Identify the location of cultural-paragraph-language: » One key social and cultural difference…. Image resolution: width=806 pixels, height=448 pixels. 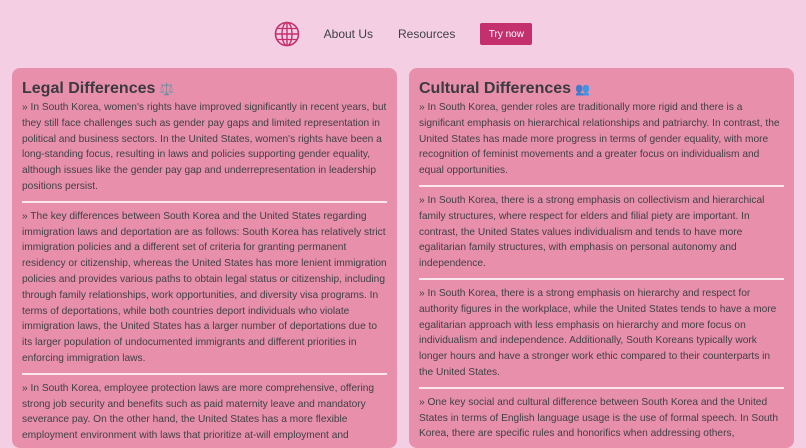
(599, 418).